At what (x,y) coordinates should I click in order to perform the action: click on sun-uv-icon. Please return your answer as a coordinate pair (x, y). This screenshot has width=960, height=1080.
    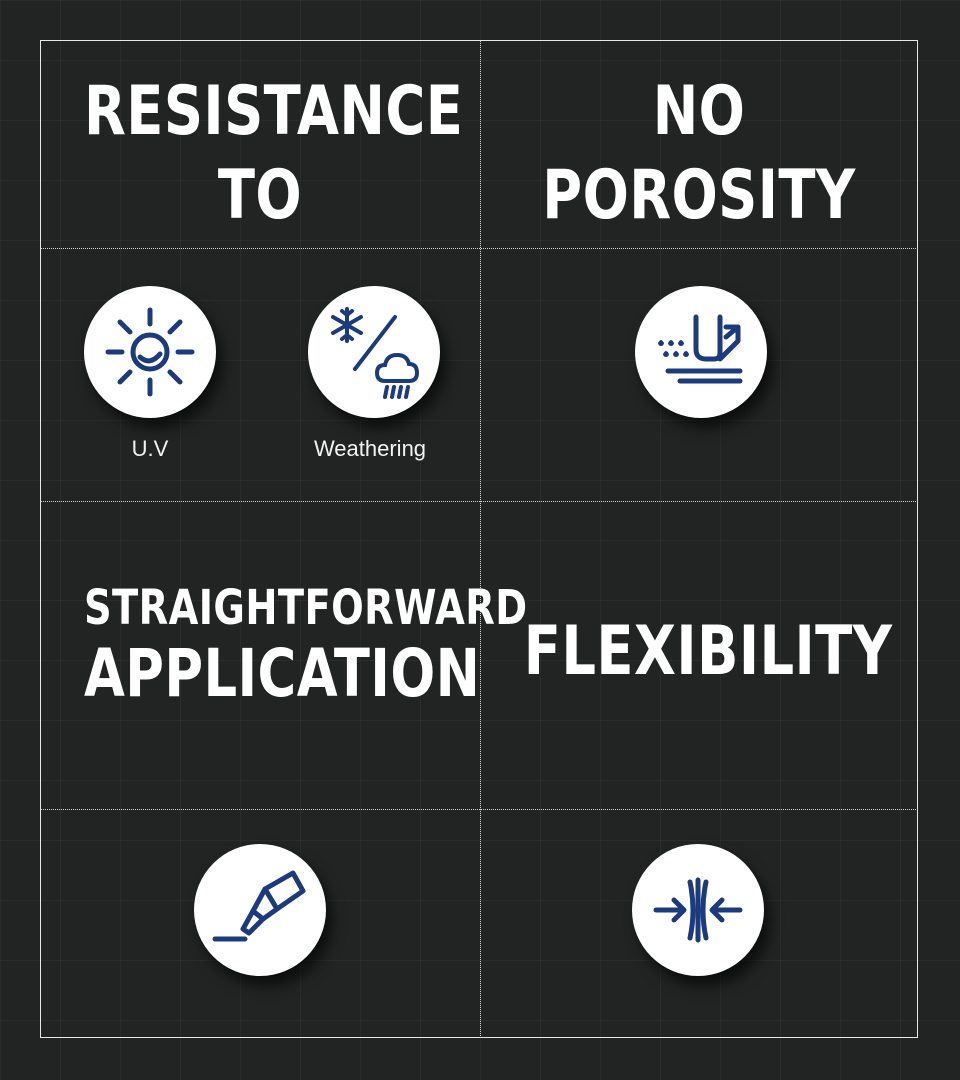
    Looking at the image, I should click on (150, 352).